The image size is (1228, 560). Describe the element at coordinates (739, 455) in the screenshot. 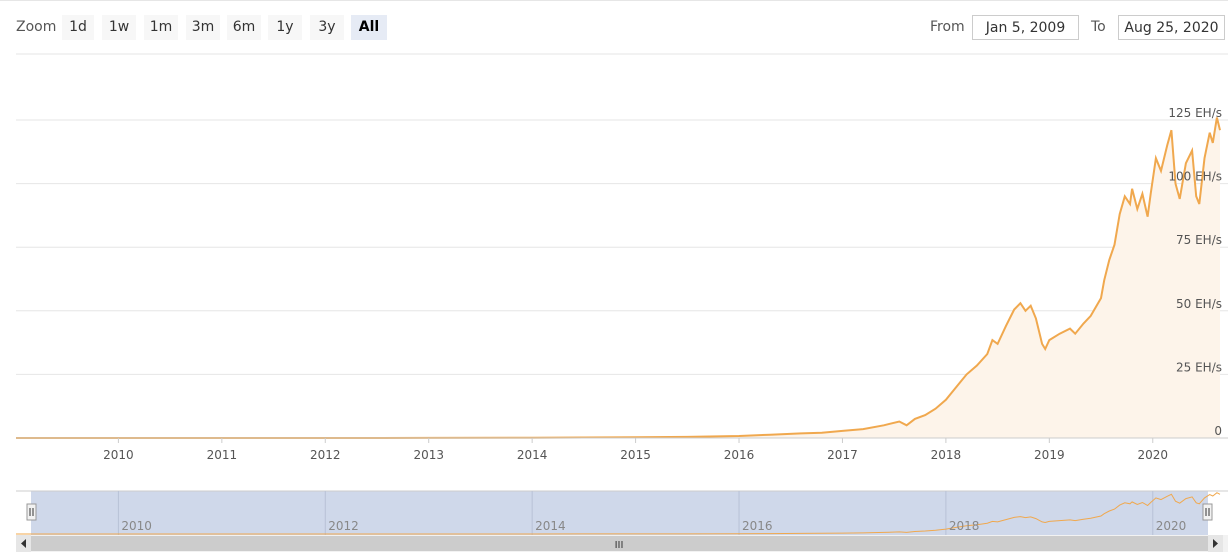

I see `x-tick-label: 2016` at that location.